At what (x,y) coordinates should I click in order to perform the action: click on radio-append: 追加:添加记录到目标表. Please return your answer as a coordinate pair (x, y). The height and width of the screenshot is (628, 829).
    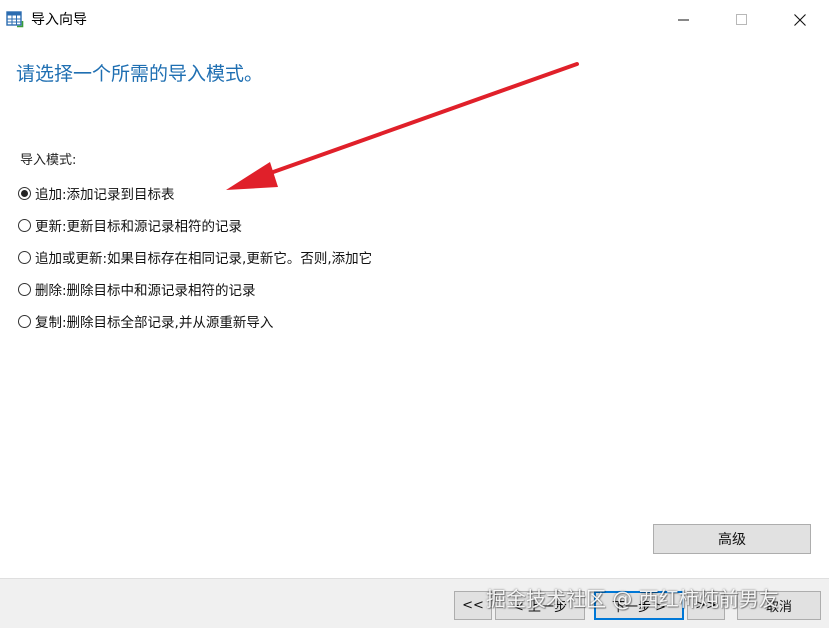
    Looking at the image, I should click on (96, 193).